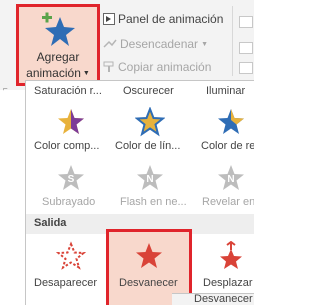  I want to click on underline-star-icon: S, so click(71, 178).